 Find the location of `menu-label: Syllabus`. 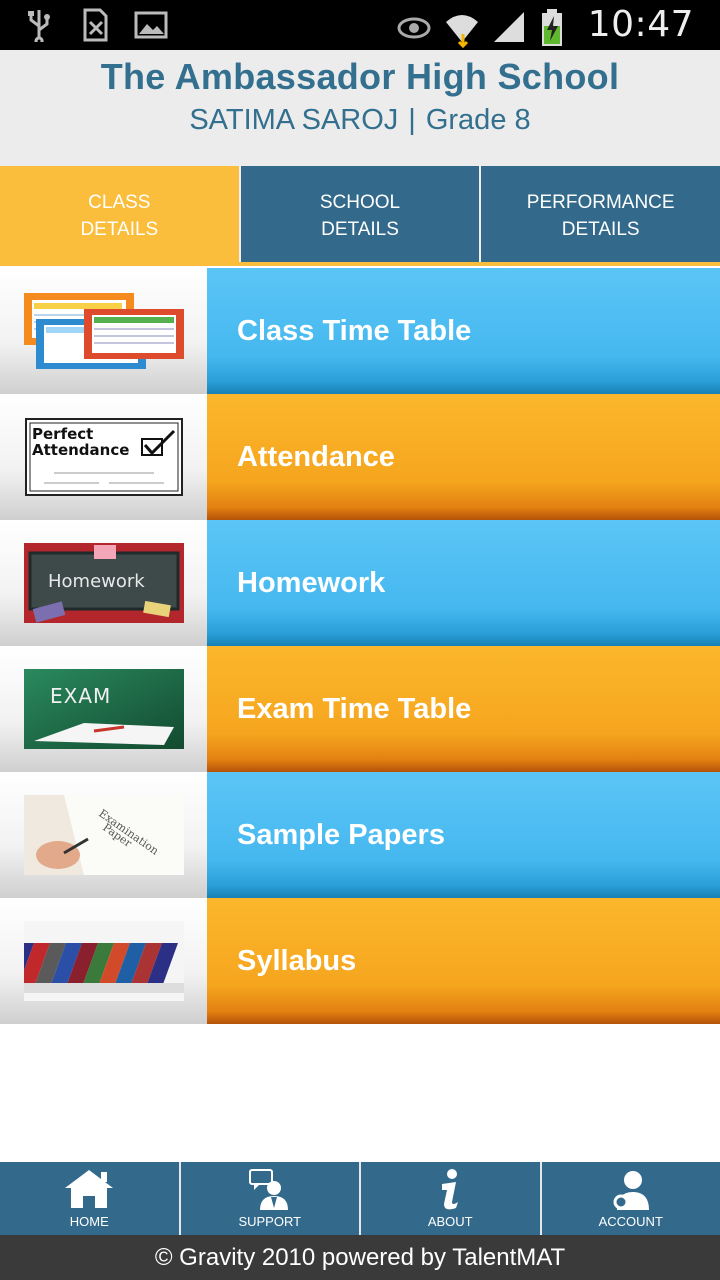

menu-label: Syllabus is located at coordinates (463, 961).